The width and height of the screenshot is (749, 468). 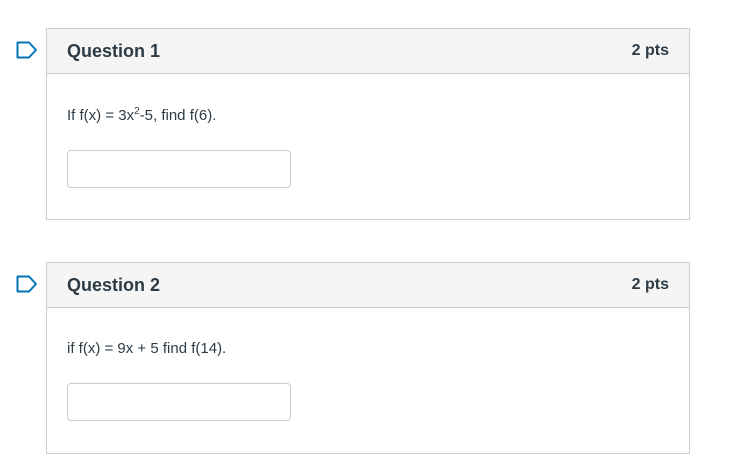 I want to click on question-text-part: If f(x) = 3x, so click(x=101, y=115).